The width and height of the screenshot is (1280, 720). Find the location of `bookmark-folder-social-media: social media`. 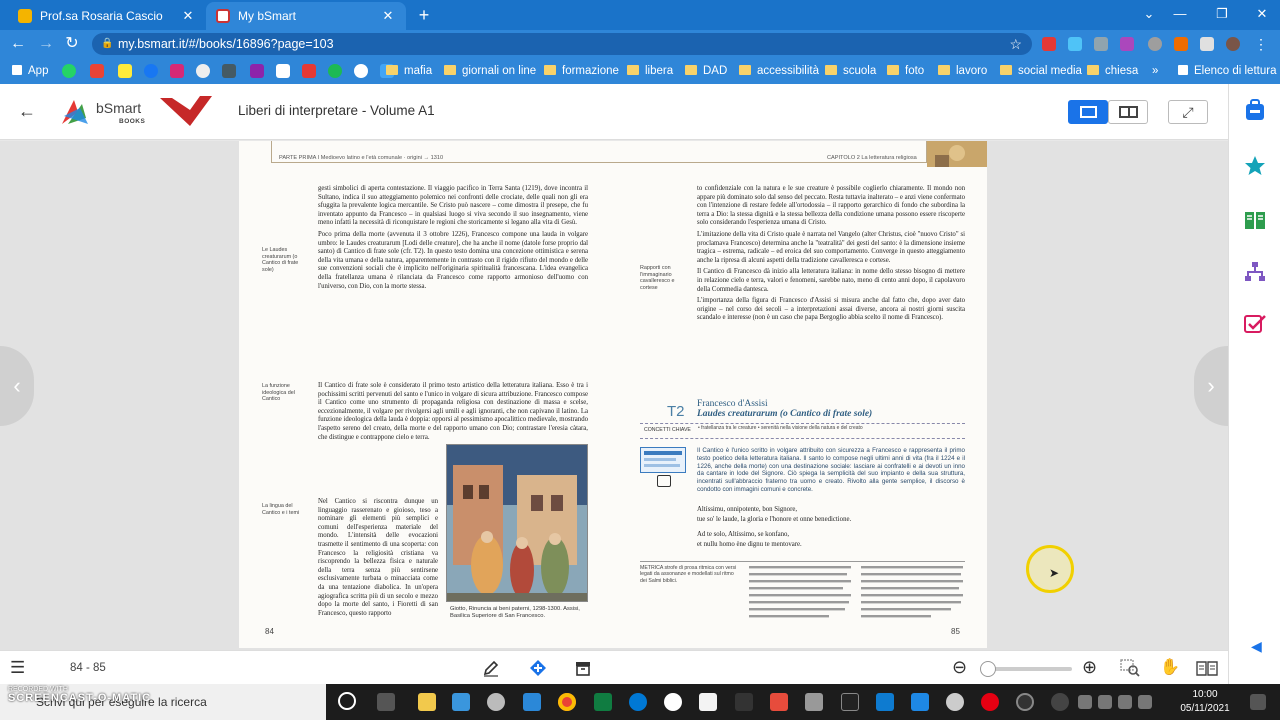

bookmark-folder-social-media: social media is located at coordinates (1041, 71).